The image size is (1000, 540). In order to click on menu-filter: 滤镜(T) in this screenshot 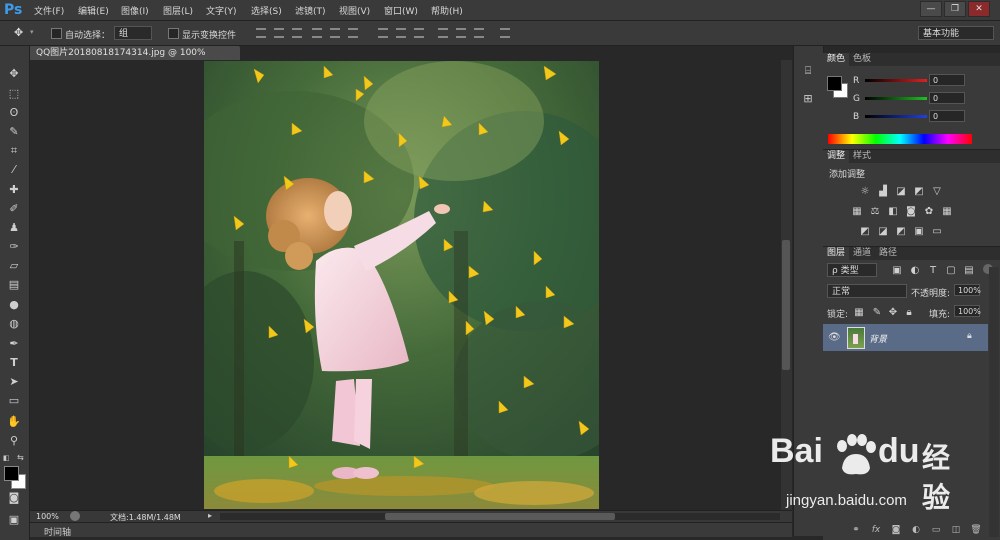, I will do `click(310, 10)`.